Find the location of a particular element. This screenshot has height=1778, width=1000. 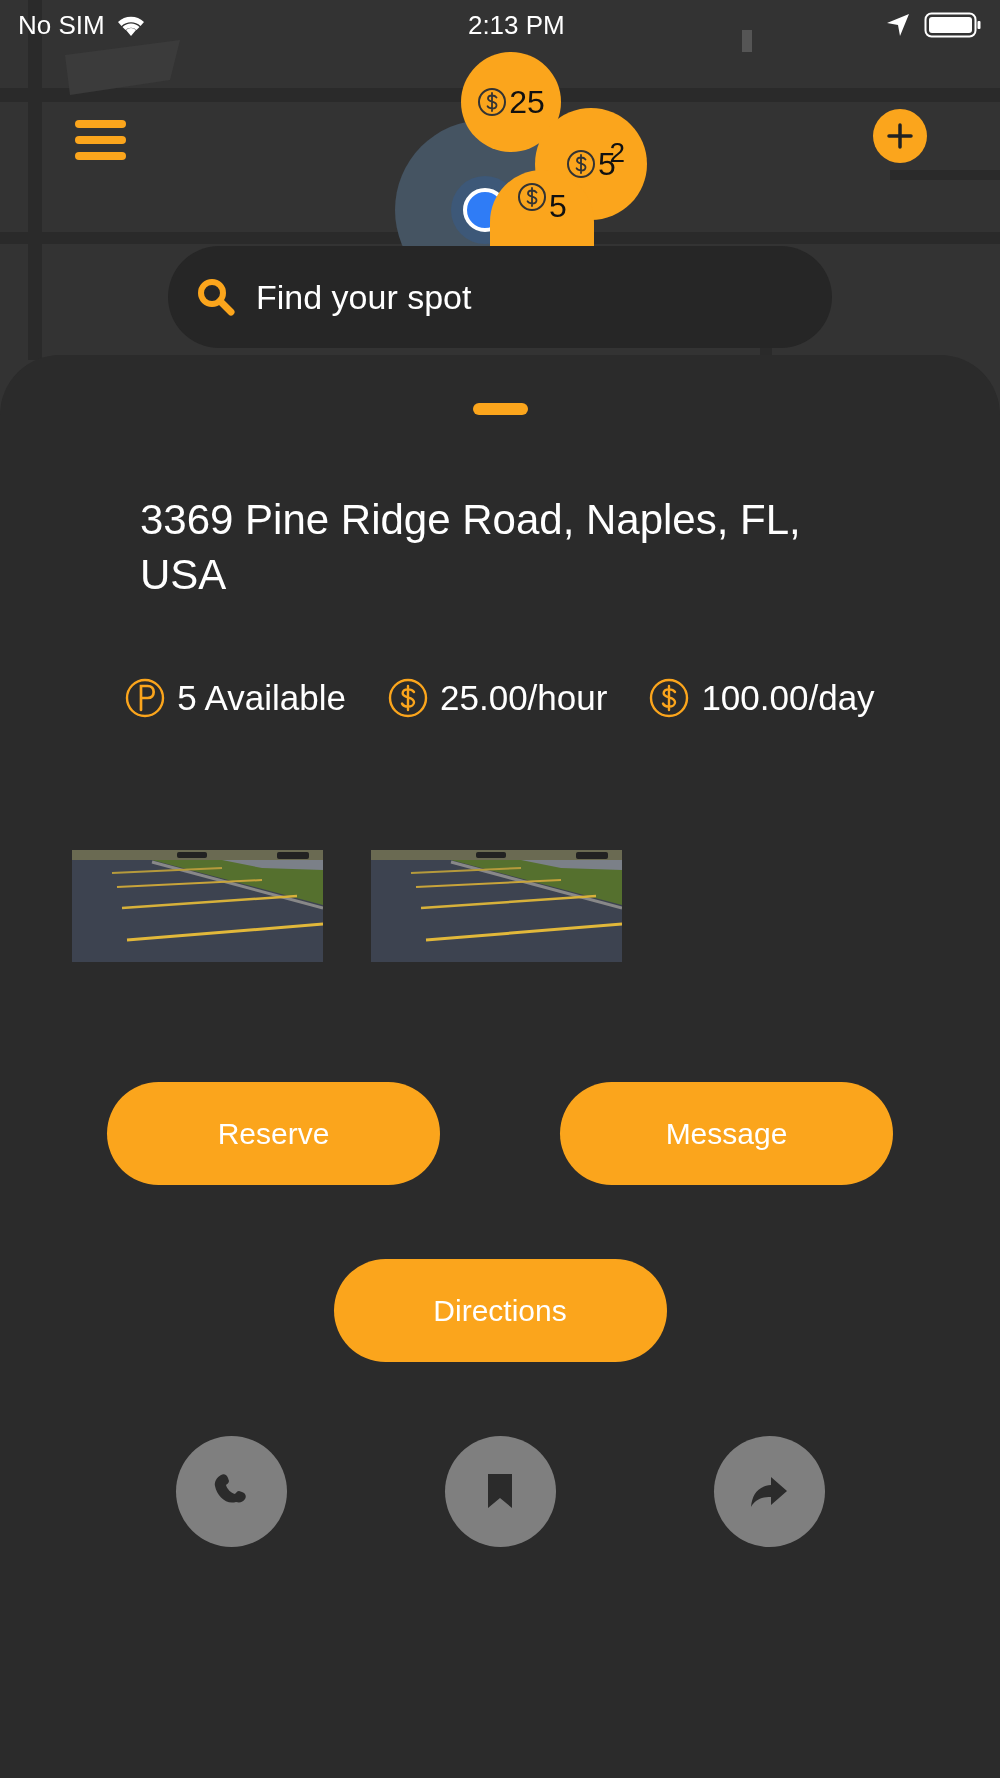

search-field: Find your spot is located at coordinates (504, 297).